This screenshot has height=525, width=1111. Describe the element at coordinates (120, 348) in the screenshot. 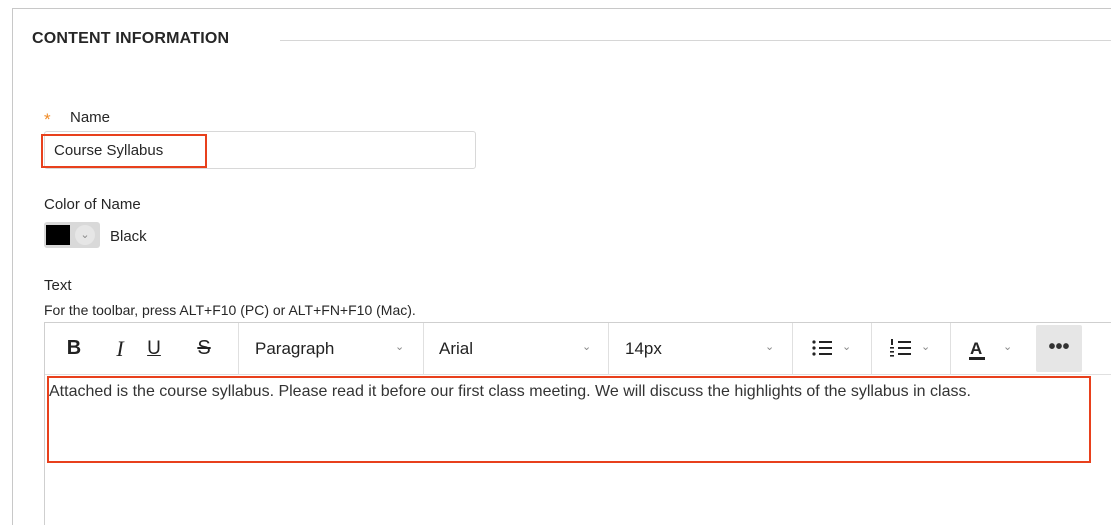

I see `italic-button: I` at that location.